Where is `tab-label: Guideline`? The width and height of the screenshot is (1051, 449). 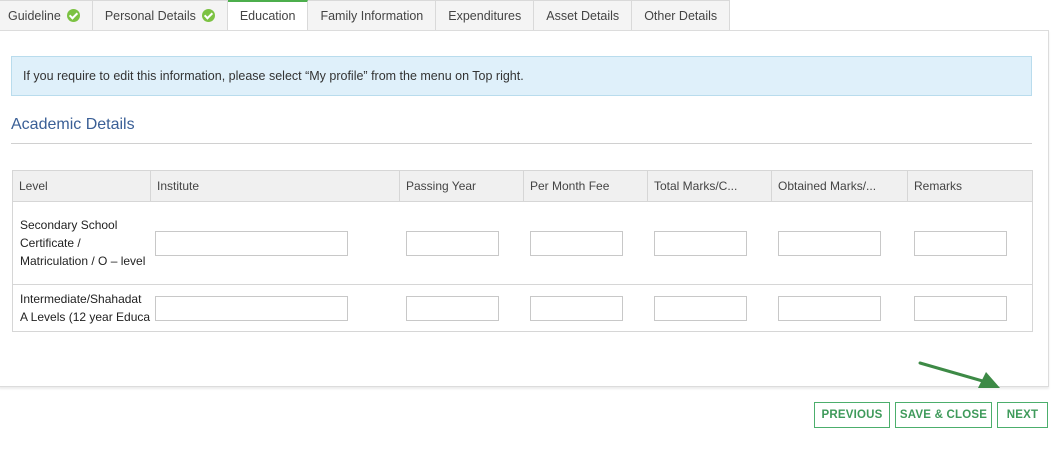 tab-label: Guideline is located at coordinates (34, 15).